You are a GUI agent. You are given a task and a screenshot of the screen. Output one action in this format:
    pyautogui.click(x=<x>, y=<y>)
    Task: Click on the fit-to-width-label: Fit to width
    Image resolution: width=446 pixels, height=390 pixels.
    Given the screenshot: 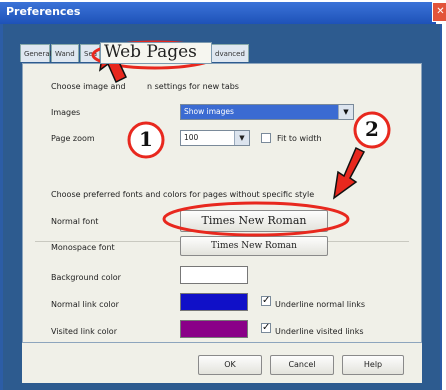 What is the action you would take?
    pyautogui.click(x=299, y=138)
    